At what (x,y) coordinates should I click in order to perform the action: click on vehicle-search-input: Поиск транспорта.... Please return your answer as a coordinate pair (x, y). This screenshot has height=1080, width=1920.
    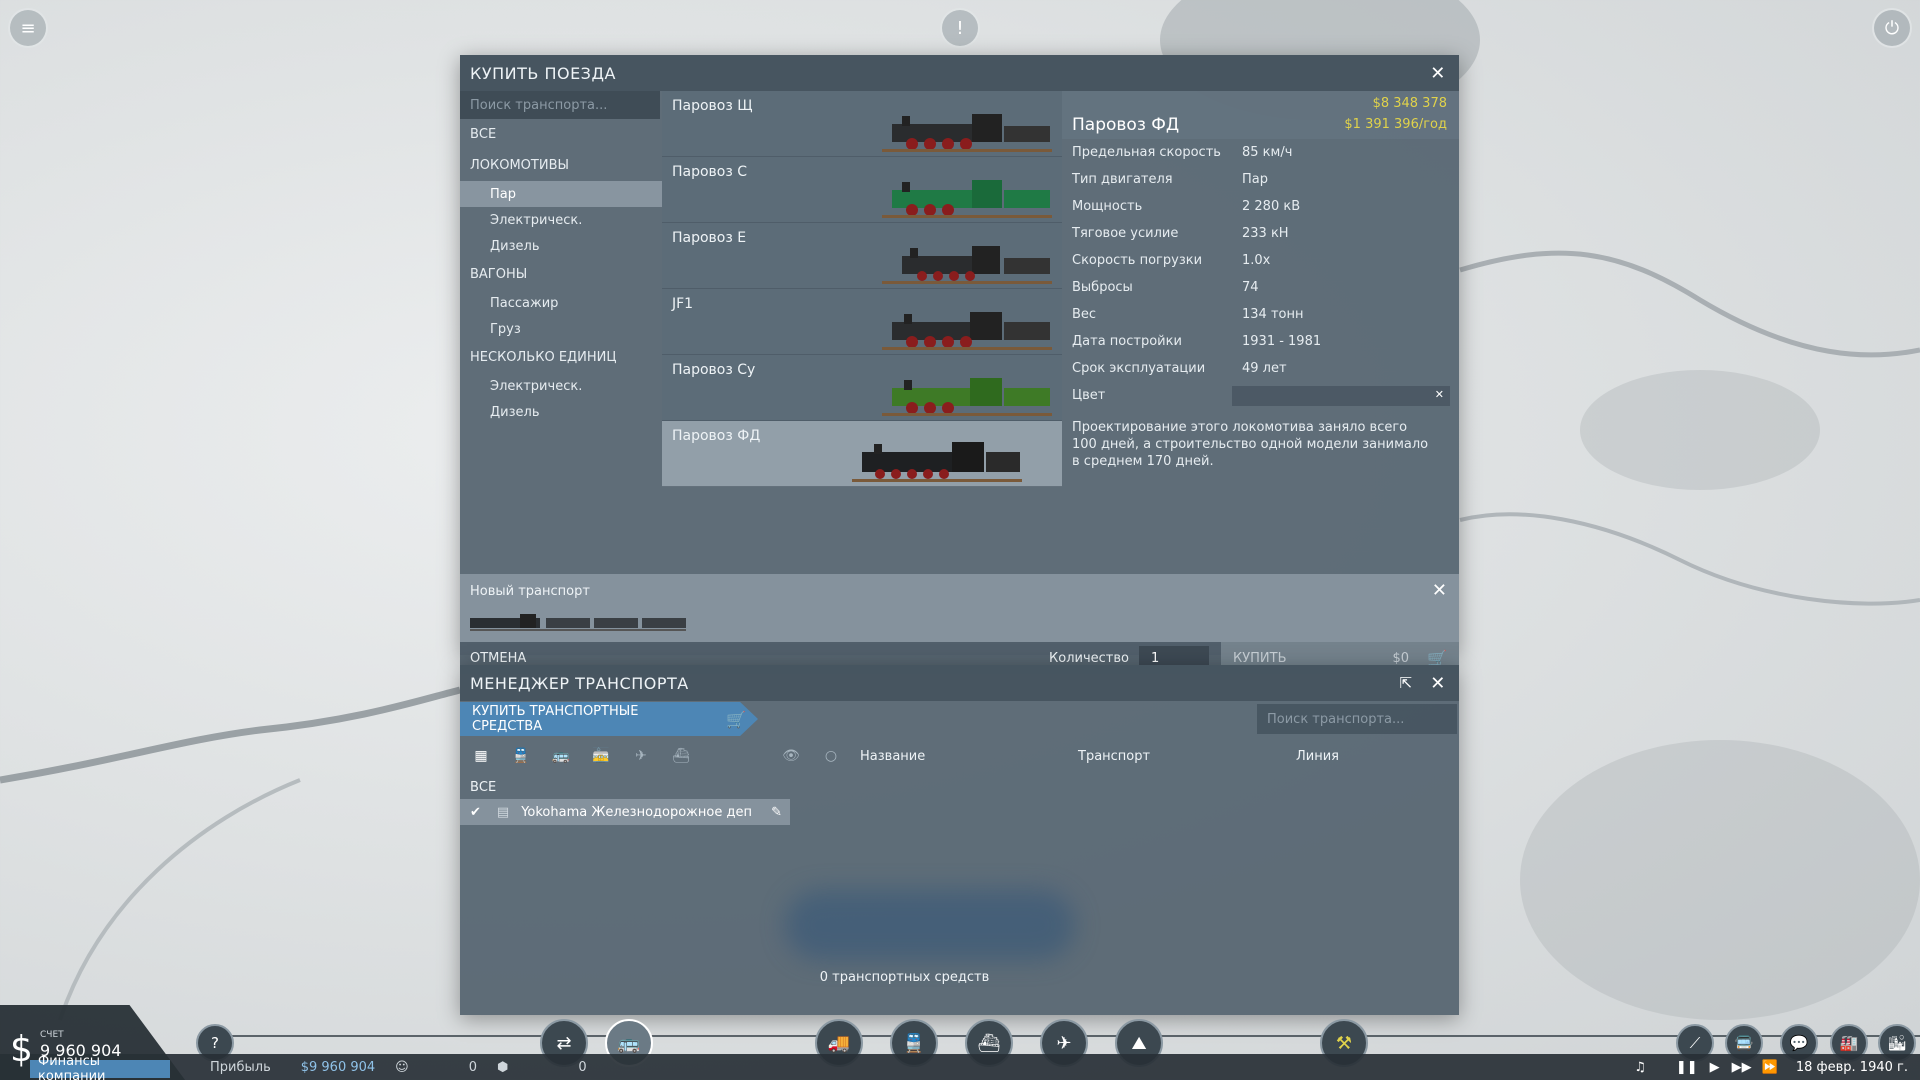
    Looking at the image, I should click on (560, 105).